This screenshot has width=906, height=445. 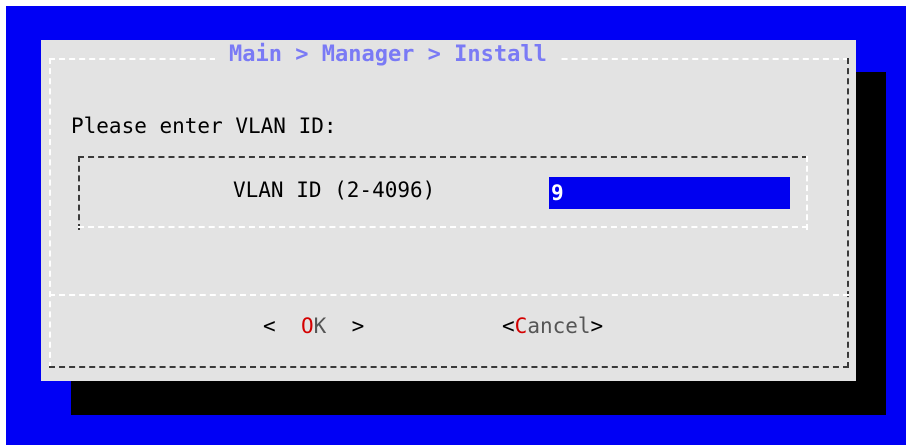 I want to click on cancel-button: <Cancel>, so click(x=552, y=326).